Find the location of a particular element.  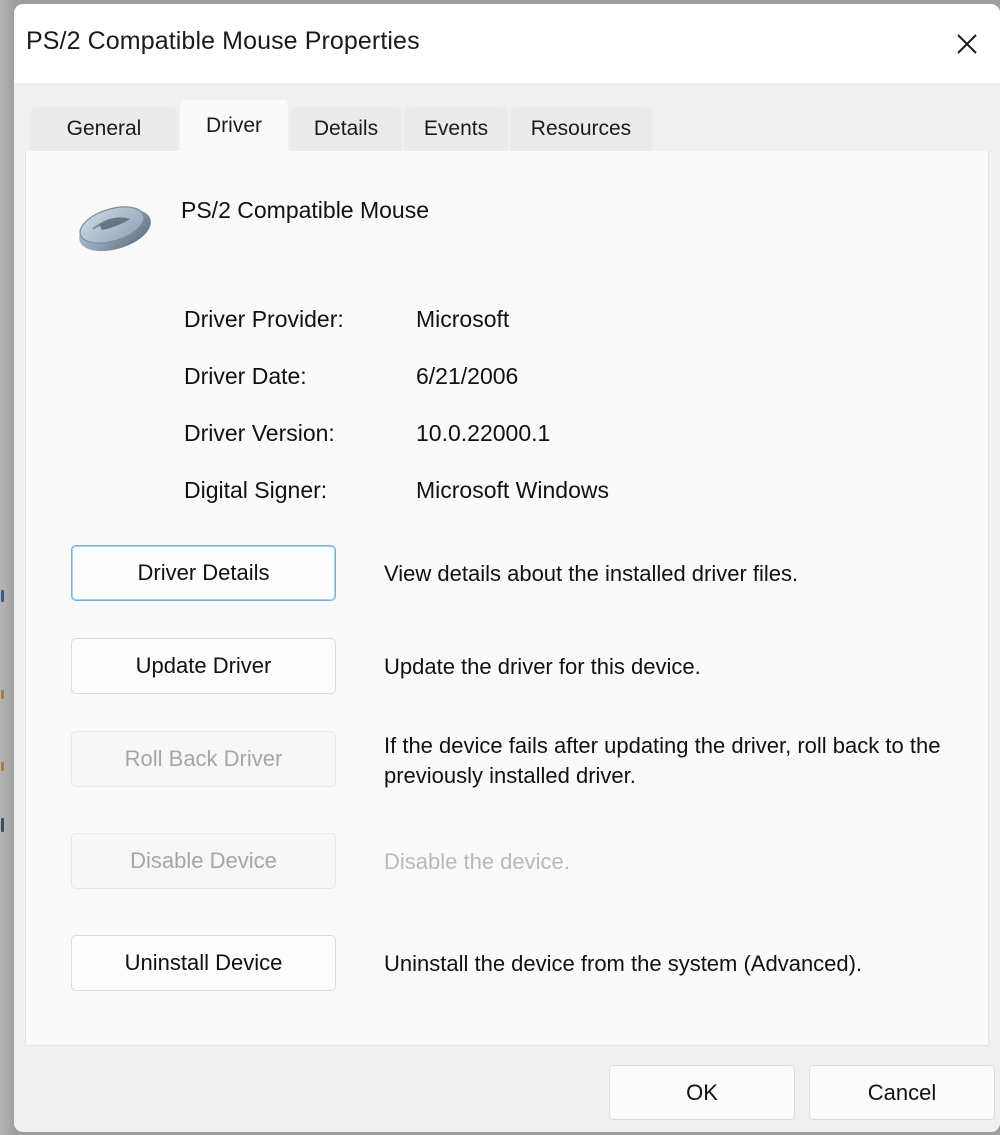

driver-info-value: 6/21/2006 is located at coordinates (467, 376).